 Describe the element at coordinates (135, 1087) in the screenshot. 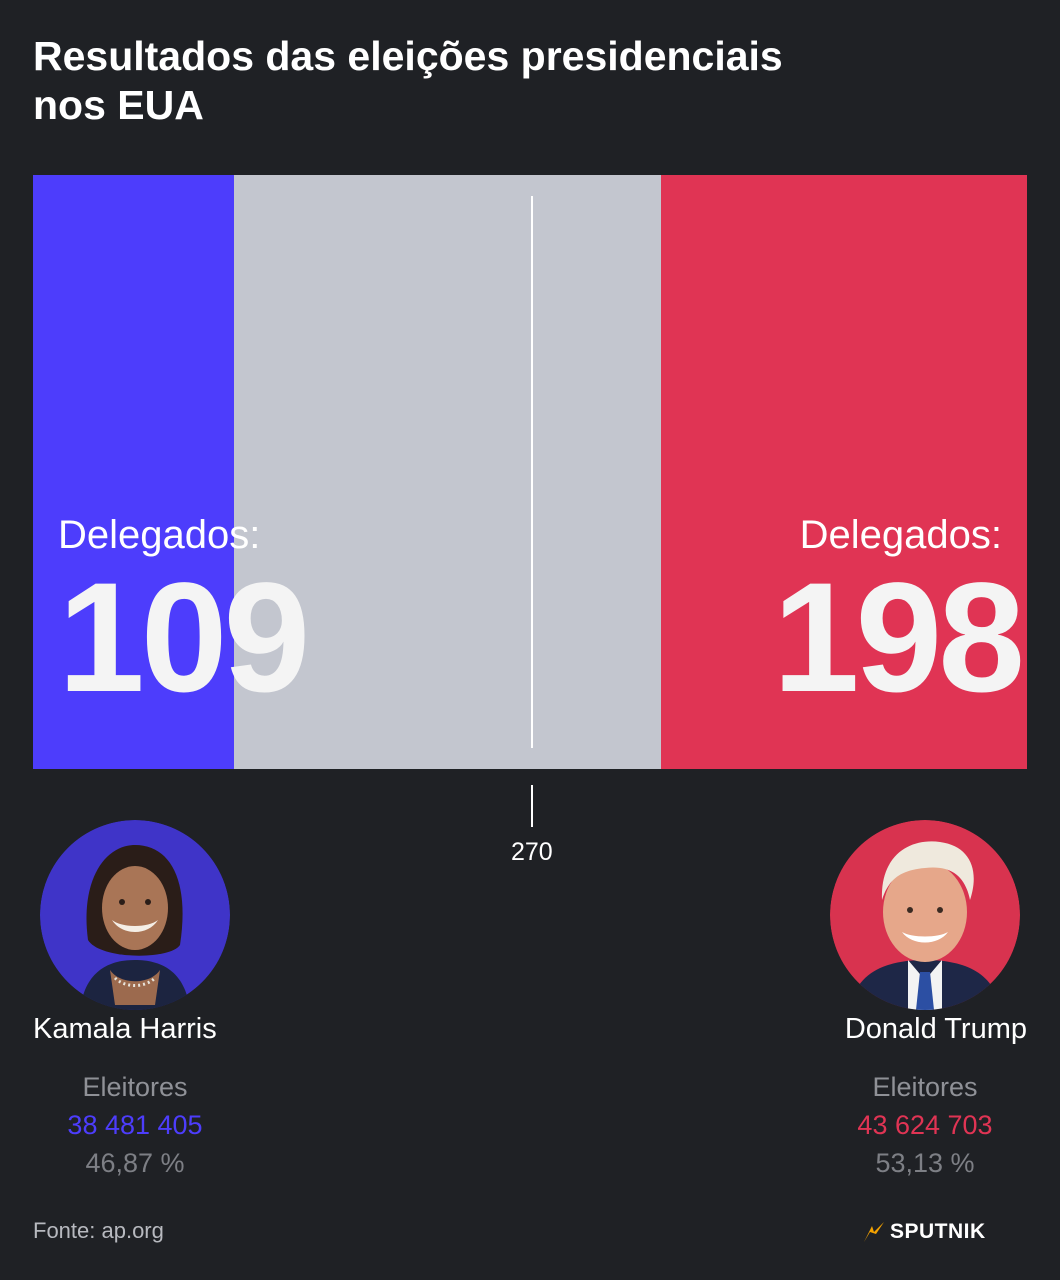

I see `votes-label-harris: Eleitores` at that location.